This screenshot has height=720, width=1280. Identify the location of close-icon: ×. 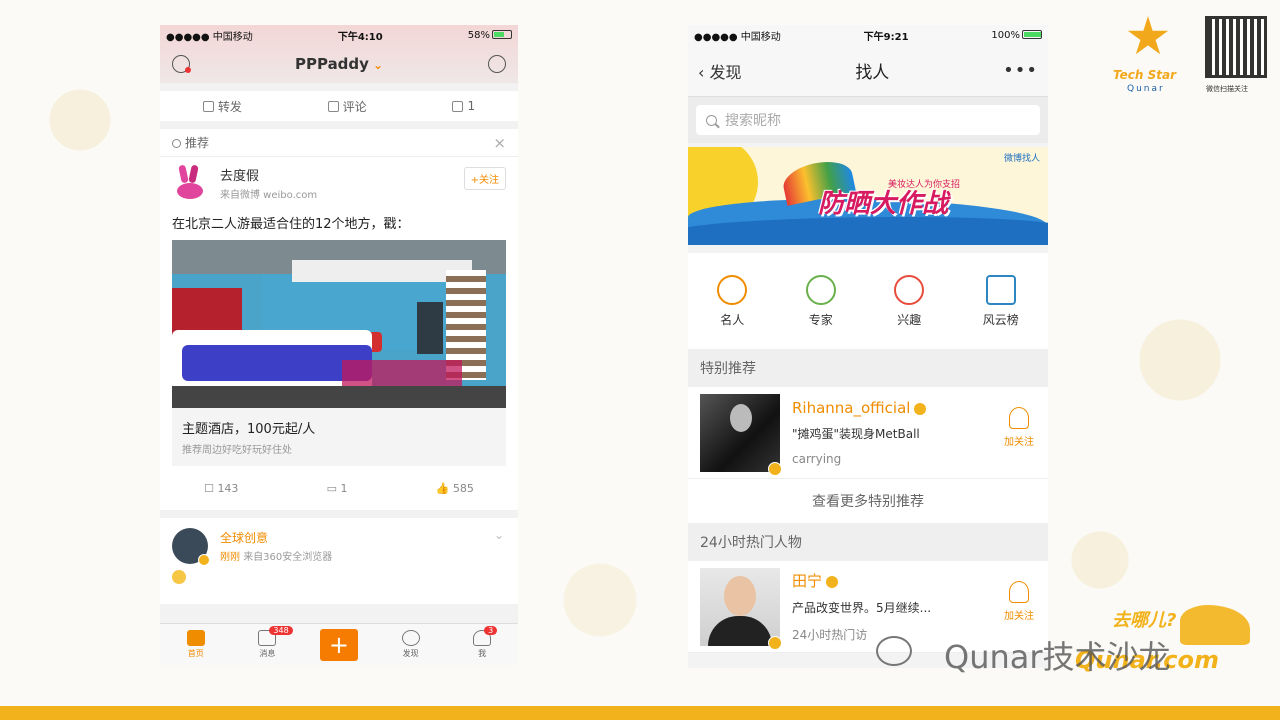
(499, 143).